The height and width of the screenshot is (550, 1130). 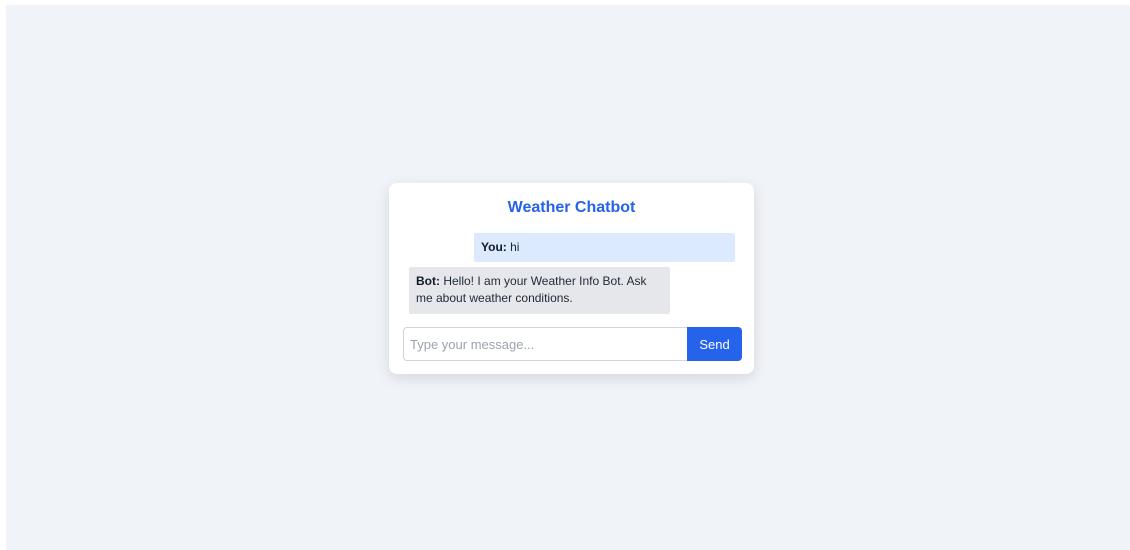 I want to click on user-message-text: hi, so click(x=513, y=247).